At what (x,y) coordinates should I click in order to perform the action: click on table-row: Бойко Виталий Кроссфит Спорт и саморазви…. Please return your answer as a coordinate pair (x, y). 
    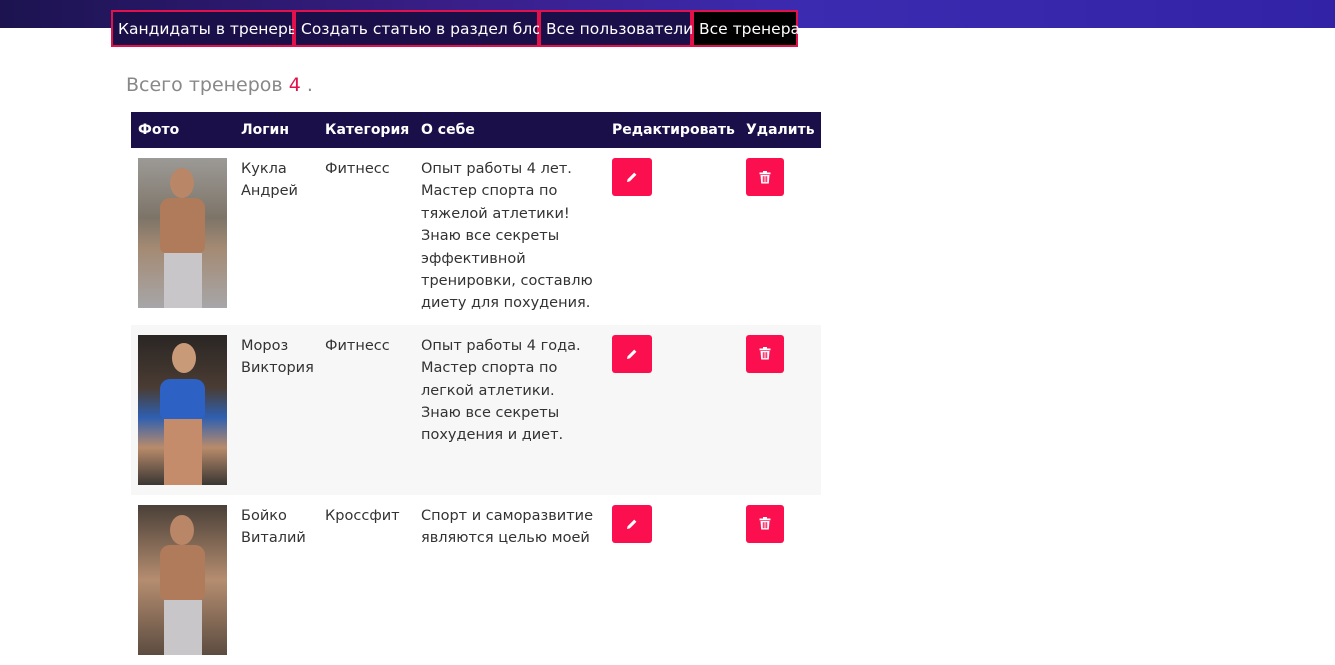
    Looking at the image, I should click on (476, 580).